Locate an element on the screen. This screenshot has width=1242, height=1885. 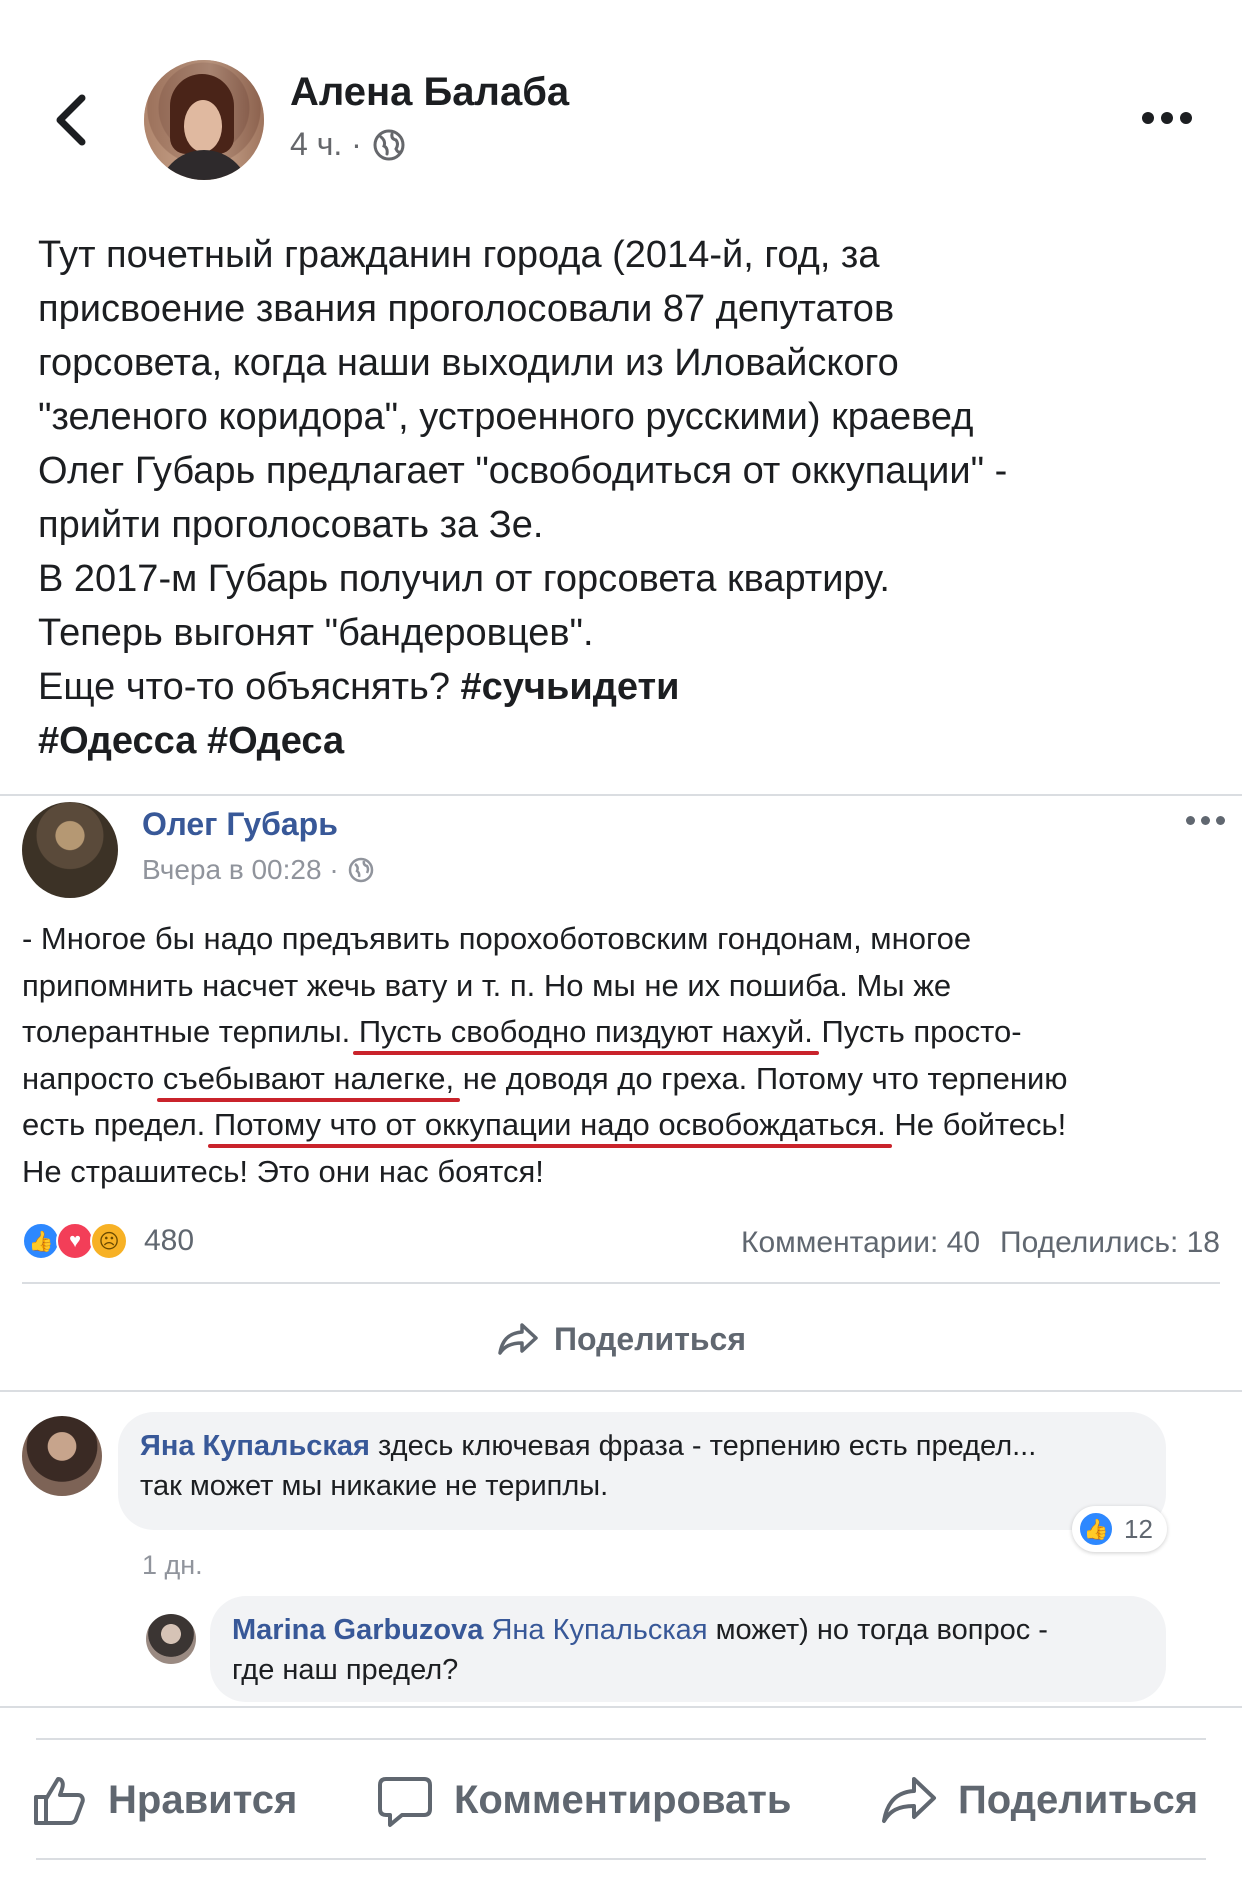
post-header: Алена Балаба 4 ч. · is located at coordinates (621, 100).